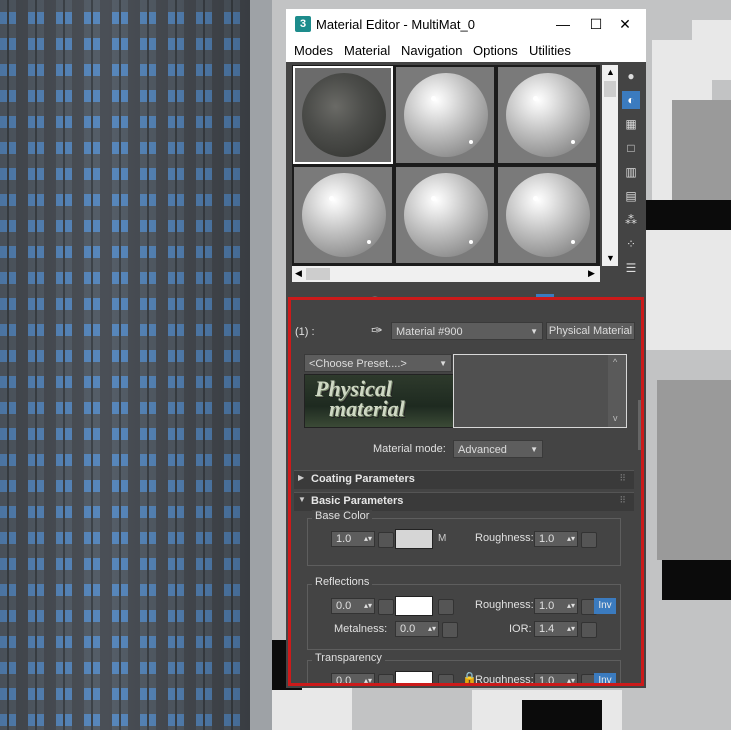 Image resolution: width=731 pixels, height=730 pixels. What do you see at coordinates (631, 124) in the screenshot?
I see `background-icon: ▦` at bounding box center [631, 124].